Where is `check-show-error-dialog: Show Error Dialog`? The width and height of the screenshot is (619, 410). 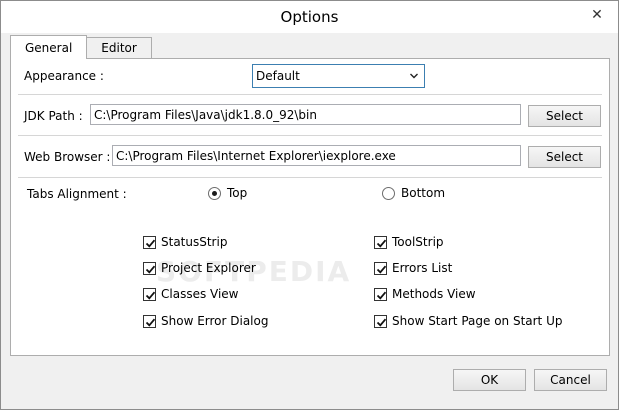
check-show-error-dialog: Show Error Dialog is located at coordinates (205, 321).